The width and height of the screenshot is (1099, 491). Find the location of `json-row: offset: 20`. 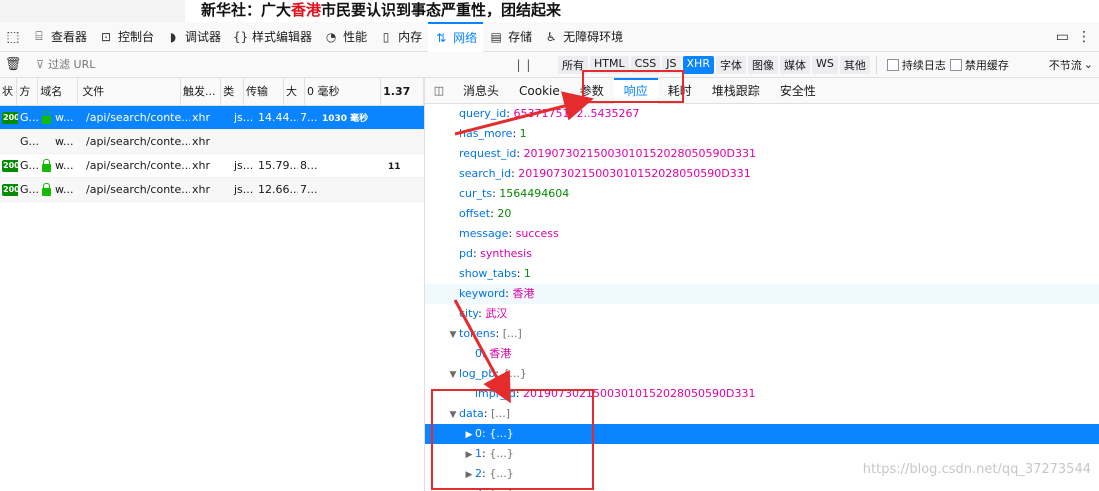

json-row: offset: 20 is located at coordinates (762, 214).